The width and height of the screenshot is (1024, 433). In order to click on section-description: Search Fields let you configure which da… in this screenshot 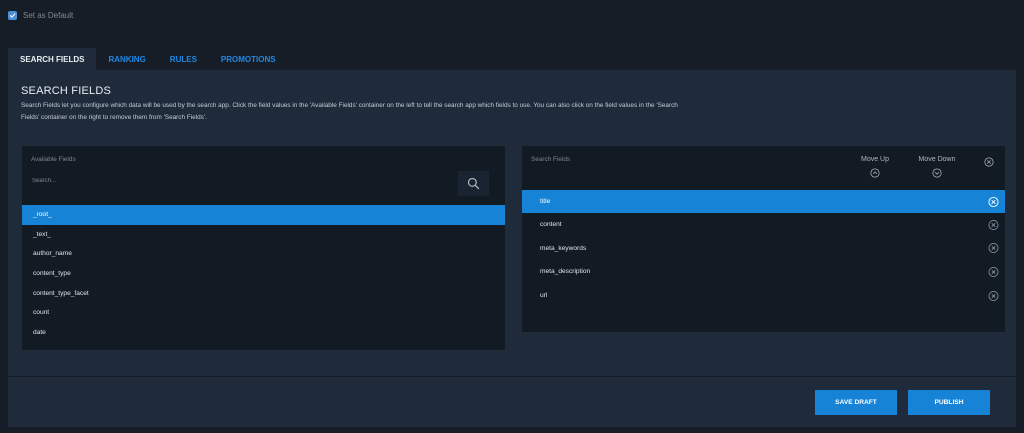, I will do `click(349, 111)`.